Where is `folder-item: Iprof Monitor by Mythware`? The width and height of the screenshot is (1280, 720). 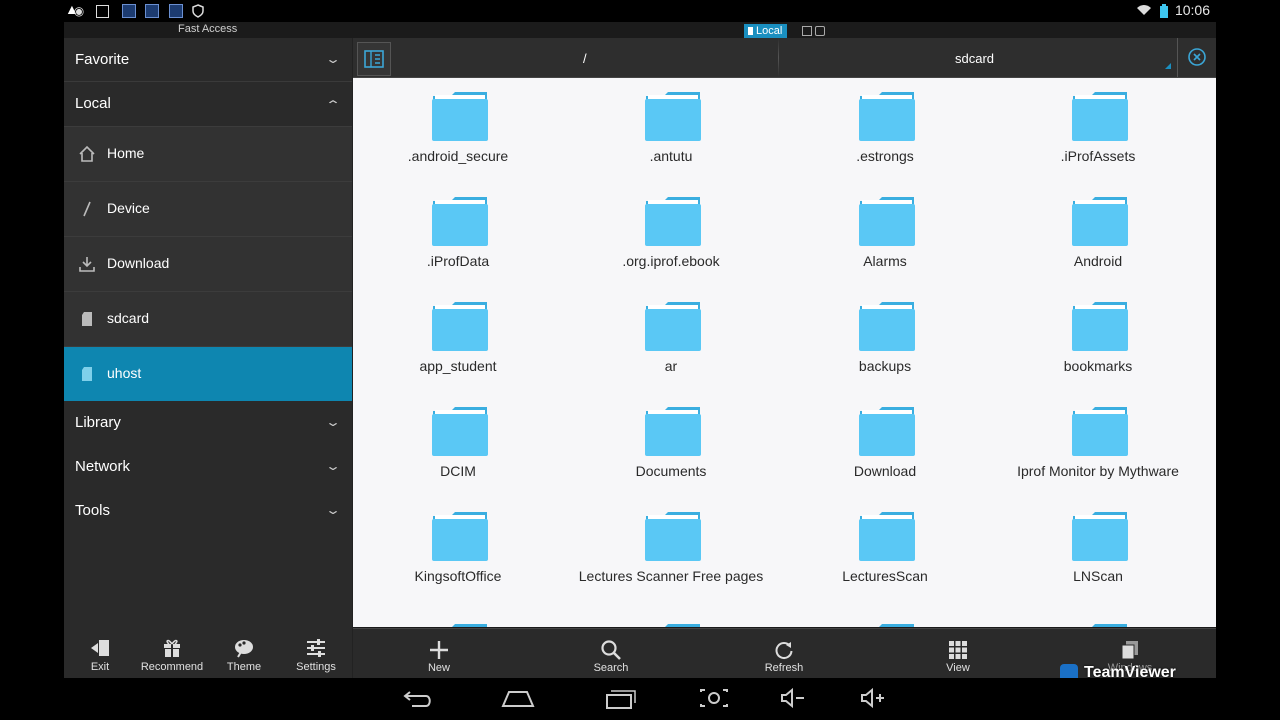 folder-item: Iprof Monitor by Mythware is located at coordinates (1098, 445).